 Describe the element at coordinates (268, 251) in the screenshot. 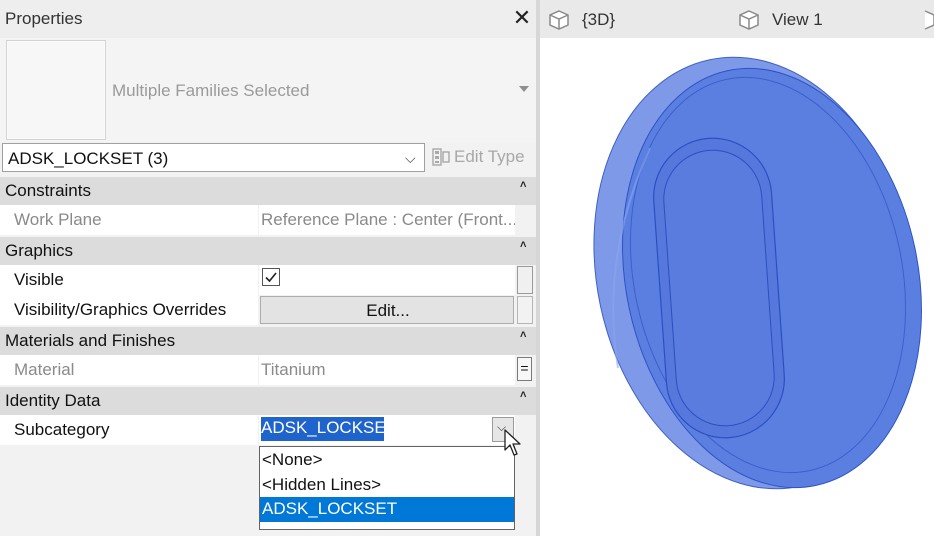

I see `section-graphics: Graphics ˄` at that location.